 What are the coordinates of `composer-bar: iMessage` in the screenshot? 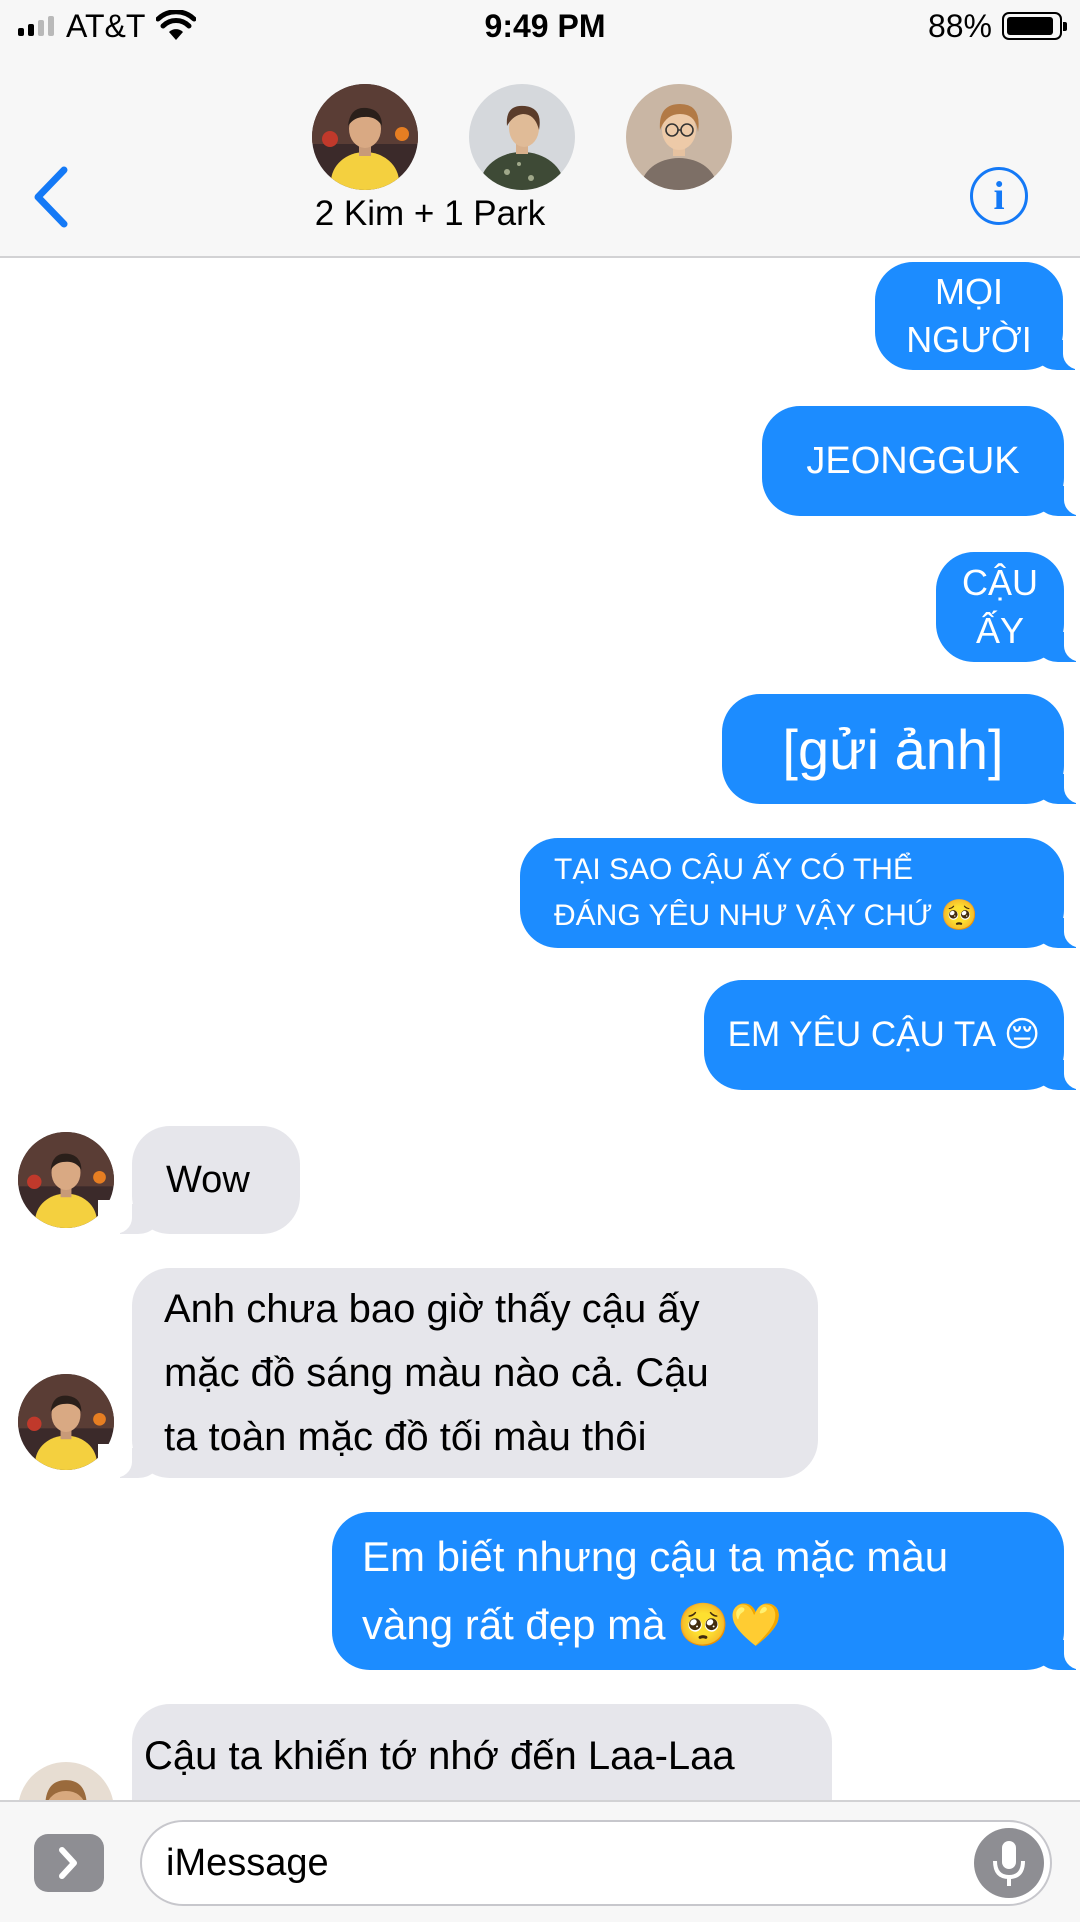 It's located at (540, 1861).